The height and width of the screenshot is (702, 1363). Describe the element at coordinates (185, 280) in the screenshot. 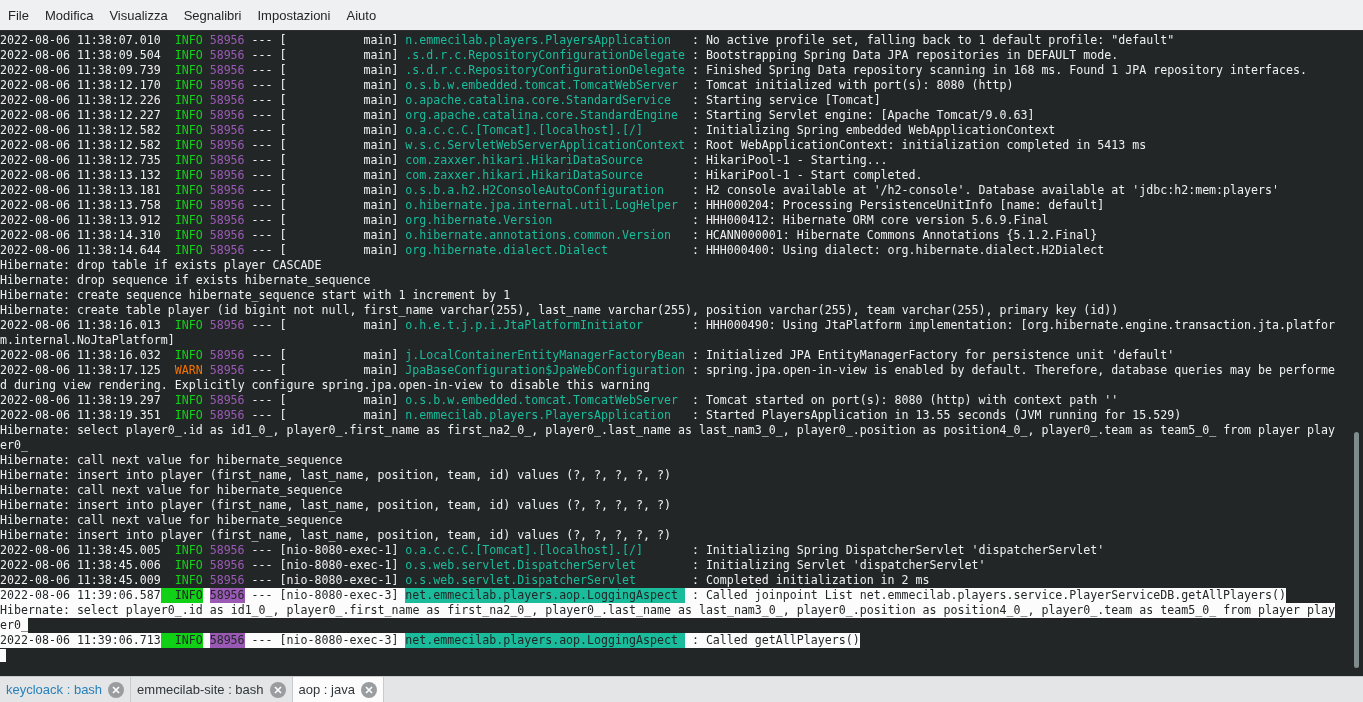

I see `console-line: Hibernate: drop sequence if exists hibernate_sequence` at that location.